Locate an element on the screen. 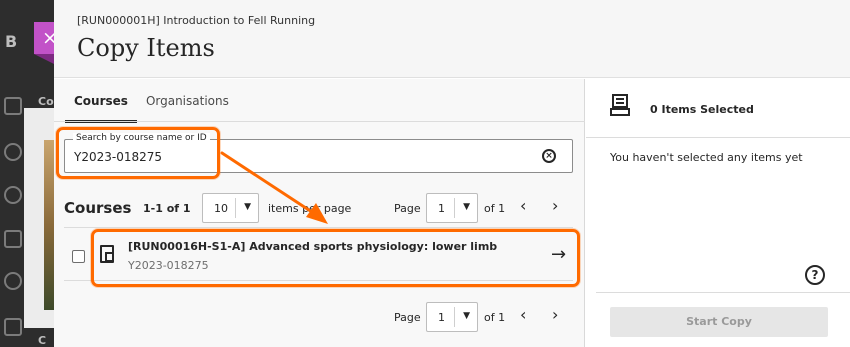  page-value: 1 is located at coordinates (441, 208).